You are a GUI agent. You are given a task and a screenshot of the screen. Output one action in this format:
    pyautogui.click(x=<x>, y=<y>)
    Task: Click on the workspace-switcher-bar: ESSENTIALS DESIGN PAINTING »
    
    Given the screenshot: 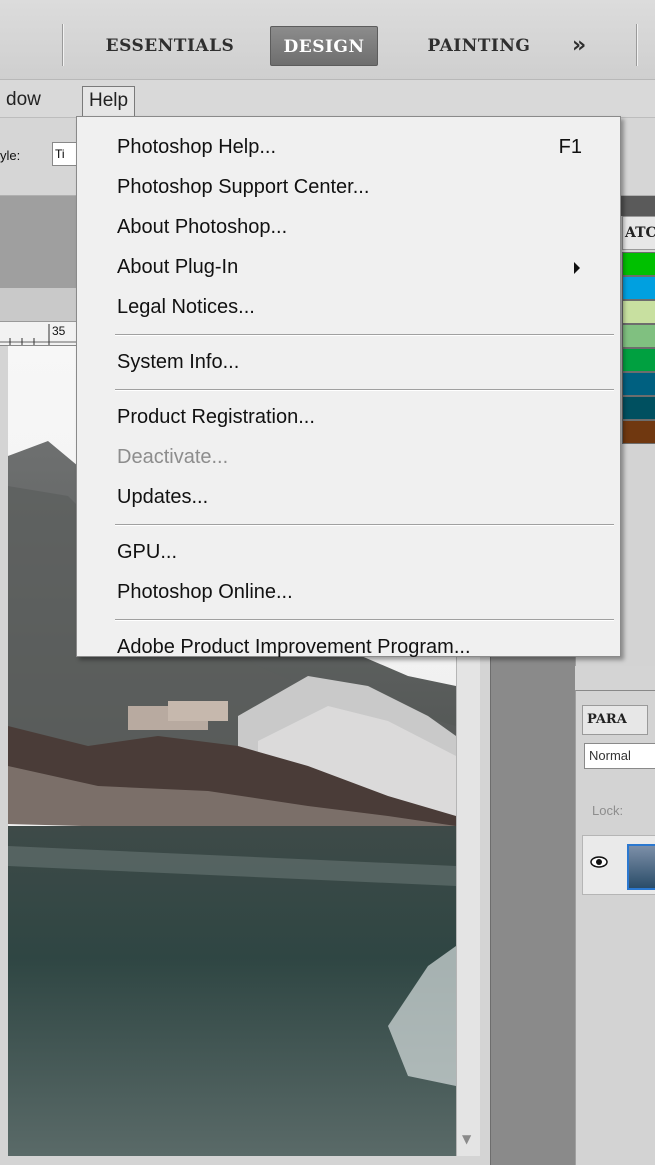 What is the action you would take?
    pyautogui.click(x=327, y=40)
    